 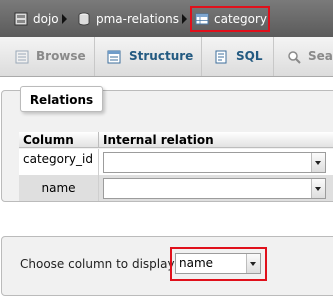 I want to click on breadcrumb-database: pma-relations, so click(x=133, y=19).